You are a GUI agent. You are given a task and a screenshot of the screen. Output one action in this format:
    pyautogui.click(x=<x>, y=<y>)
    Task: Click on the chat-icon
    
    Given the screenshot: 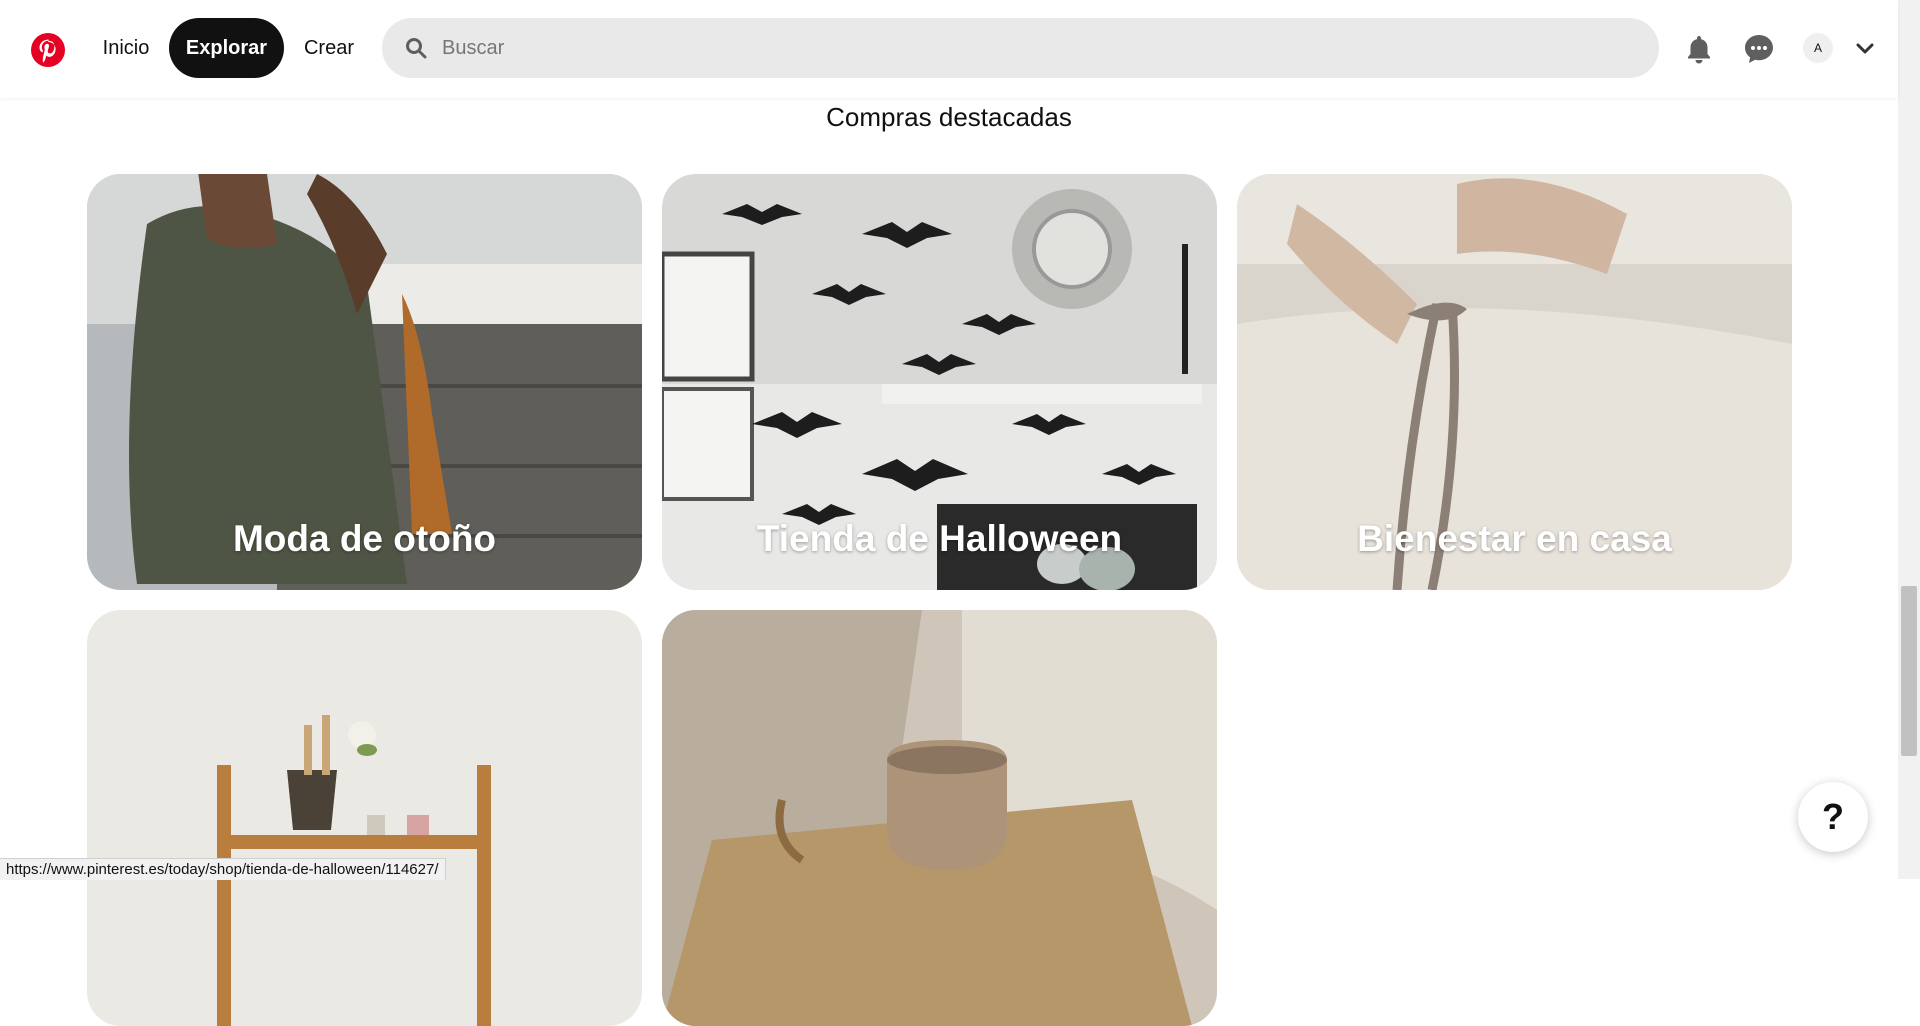 What is the action you would take?
    pyautogui.click(x=1759, y=49)
    